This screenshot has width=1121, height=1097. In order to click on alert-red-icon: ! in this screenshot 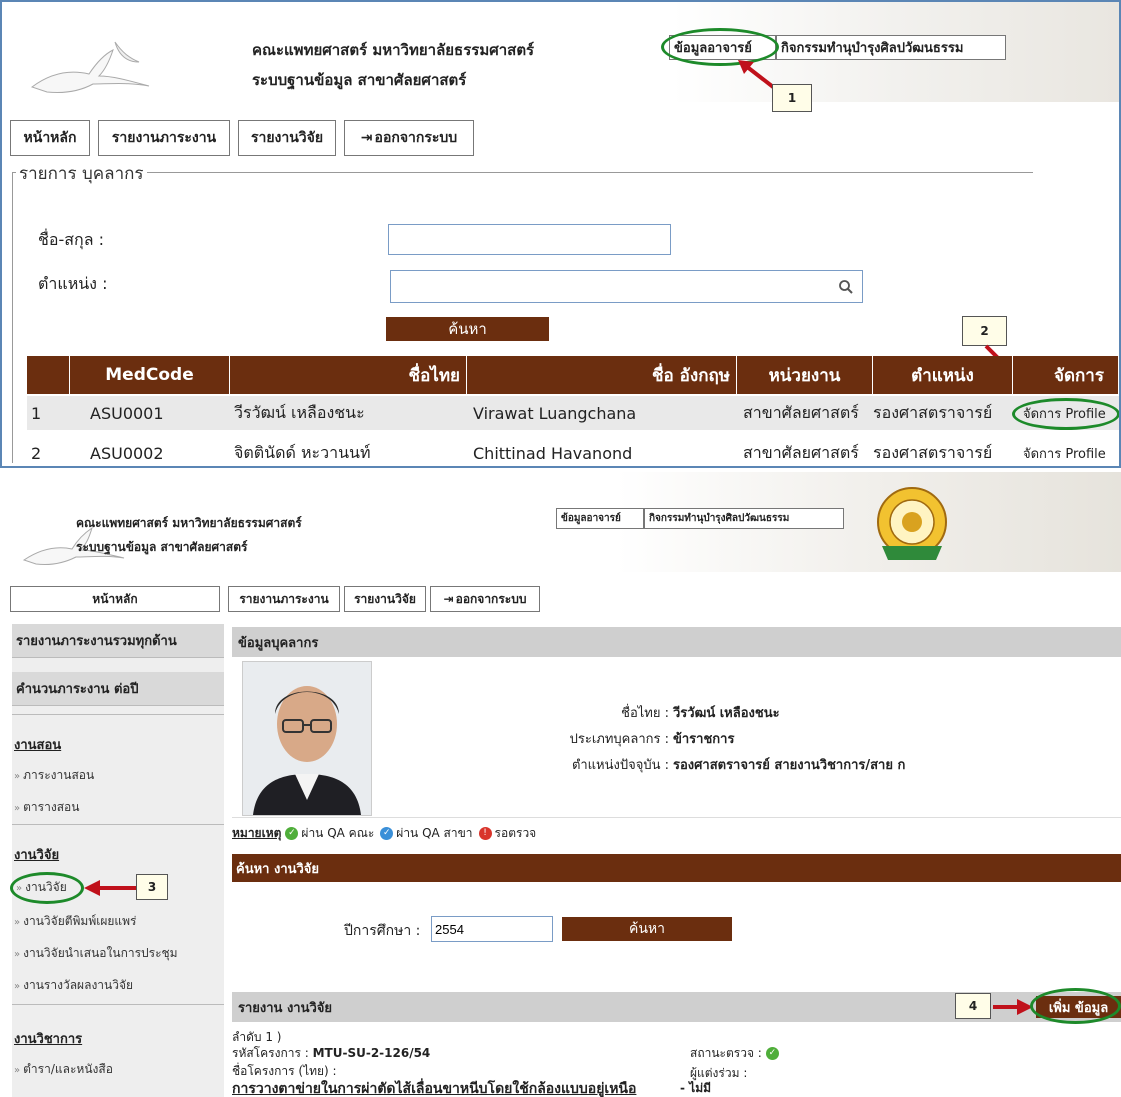, I will do `click(485, 833)`.